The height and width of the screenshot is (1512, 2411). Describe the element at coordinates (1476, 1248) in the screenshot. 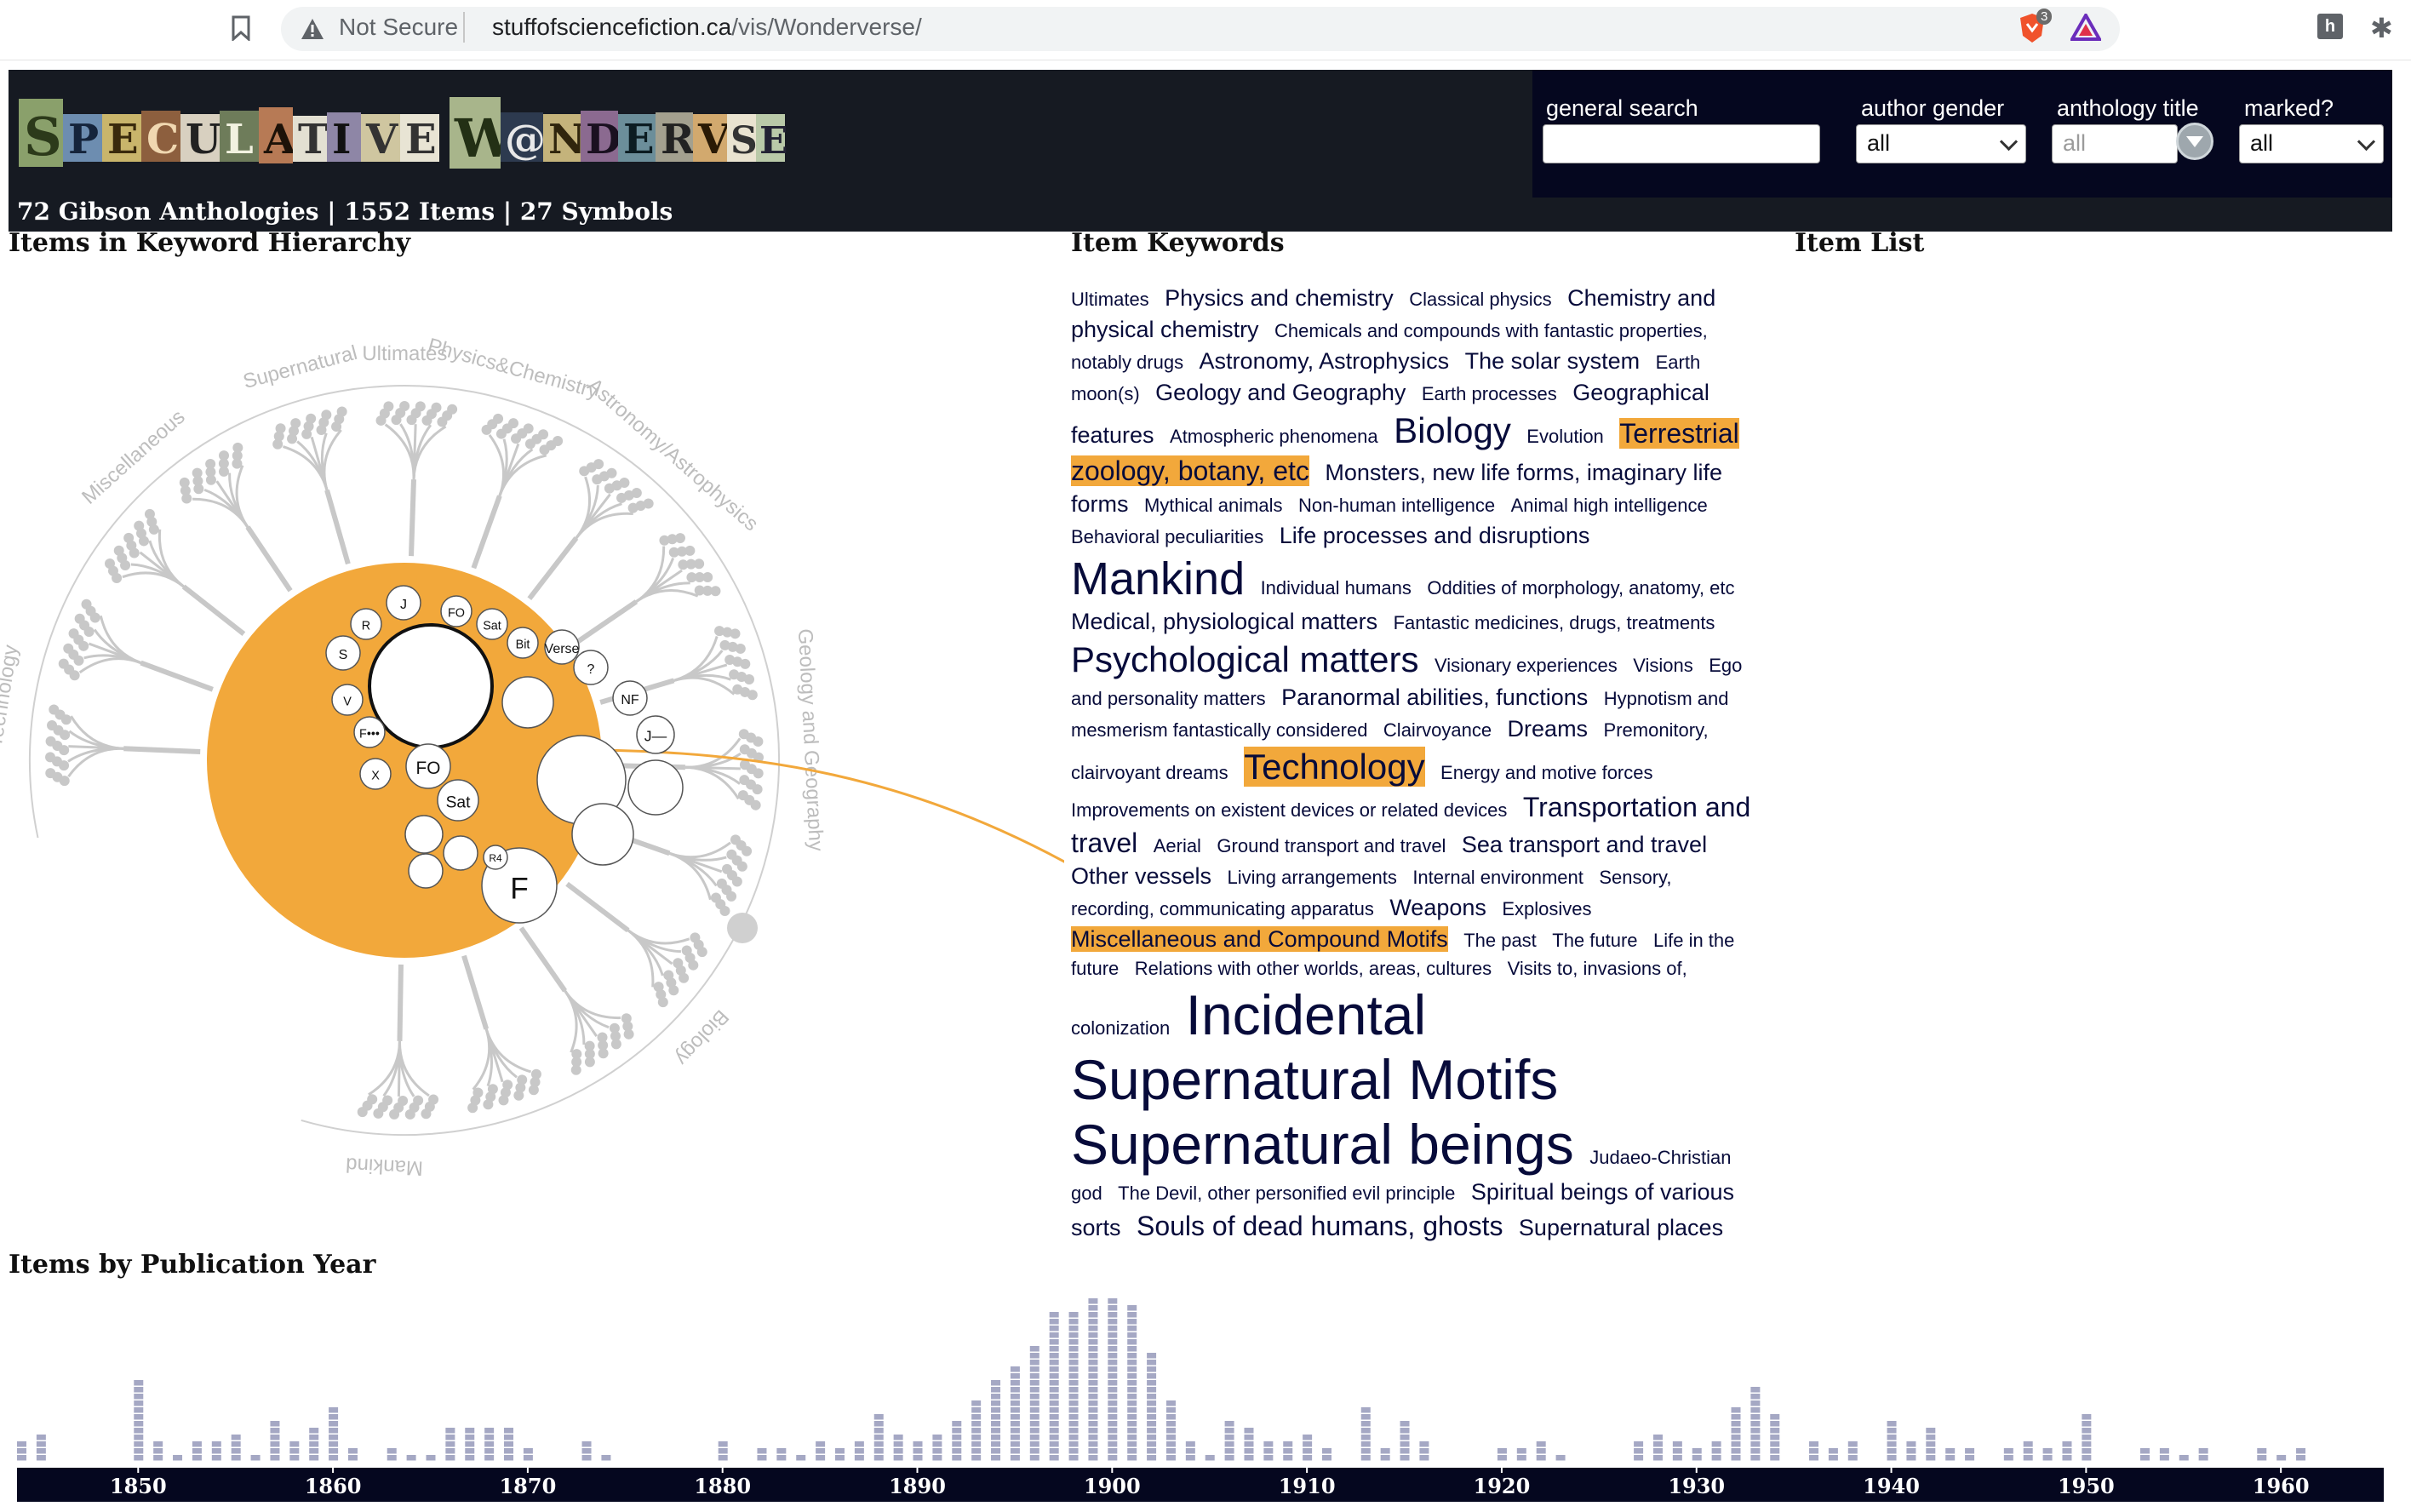

I see `keyword-item: Magical objects` at that location.